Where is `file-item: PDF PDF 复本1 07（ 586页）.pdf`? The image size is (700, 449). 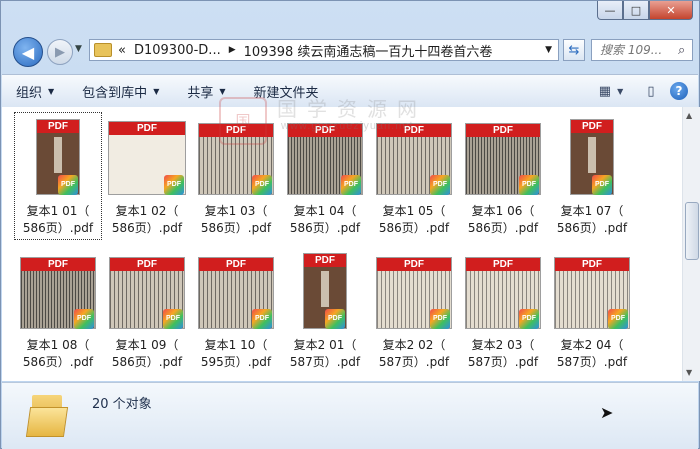
file-item: PDF PDF 复本1 07（ 586页）.pdf is located at coordinates (592, 176).